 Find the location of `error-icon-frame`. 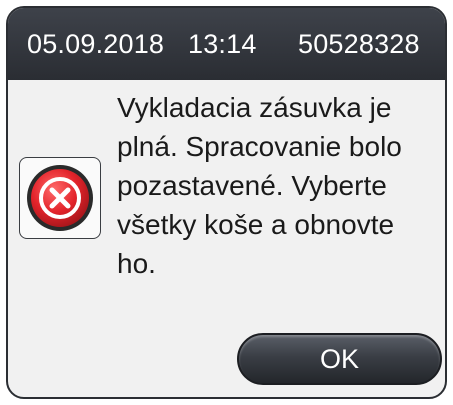

error-icon-frame is located at coordinates (60, 198).